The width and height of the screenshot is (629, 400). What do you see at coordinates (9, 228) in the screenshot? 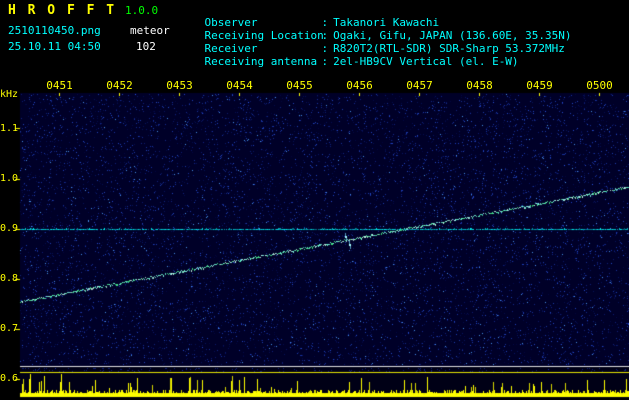
I see `freq-tick-label: 0.9` at bounding box center [9, 228].